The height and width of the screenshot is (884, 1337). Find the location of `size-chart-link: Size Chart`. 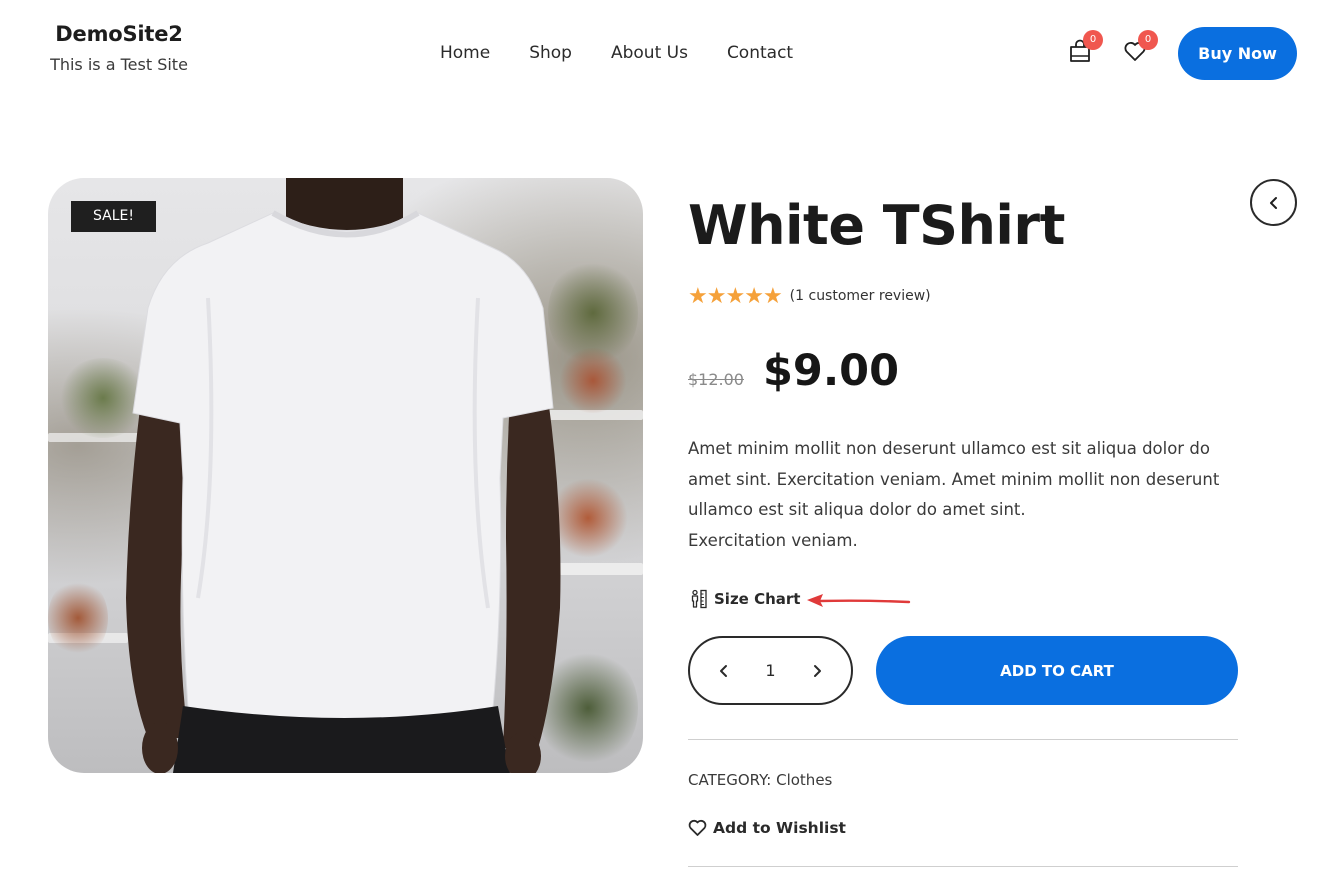

size-chart-link: Size Chart is located at coordinates (744, 599).